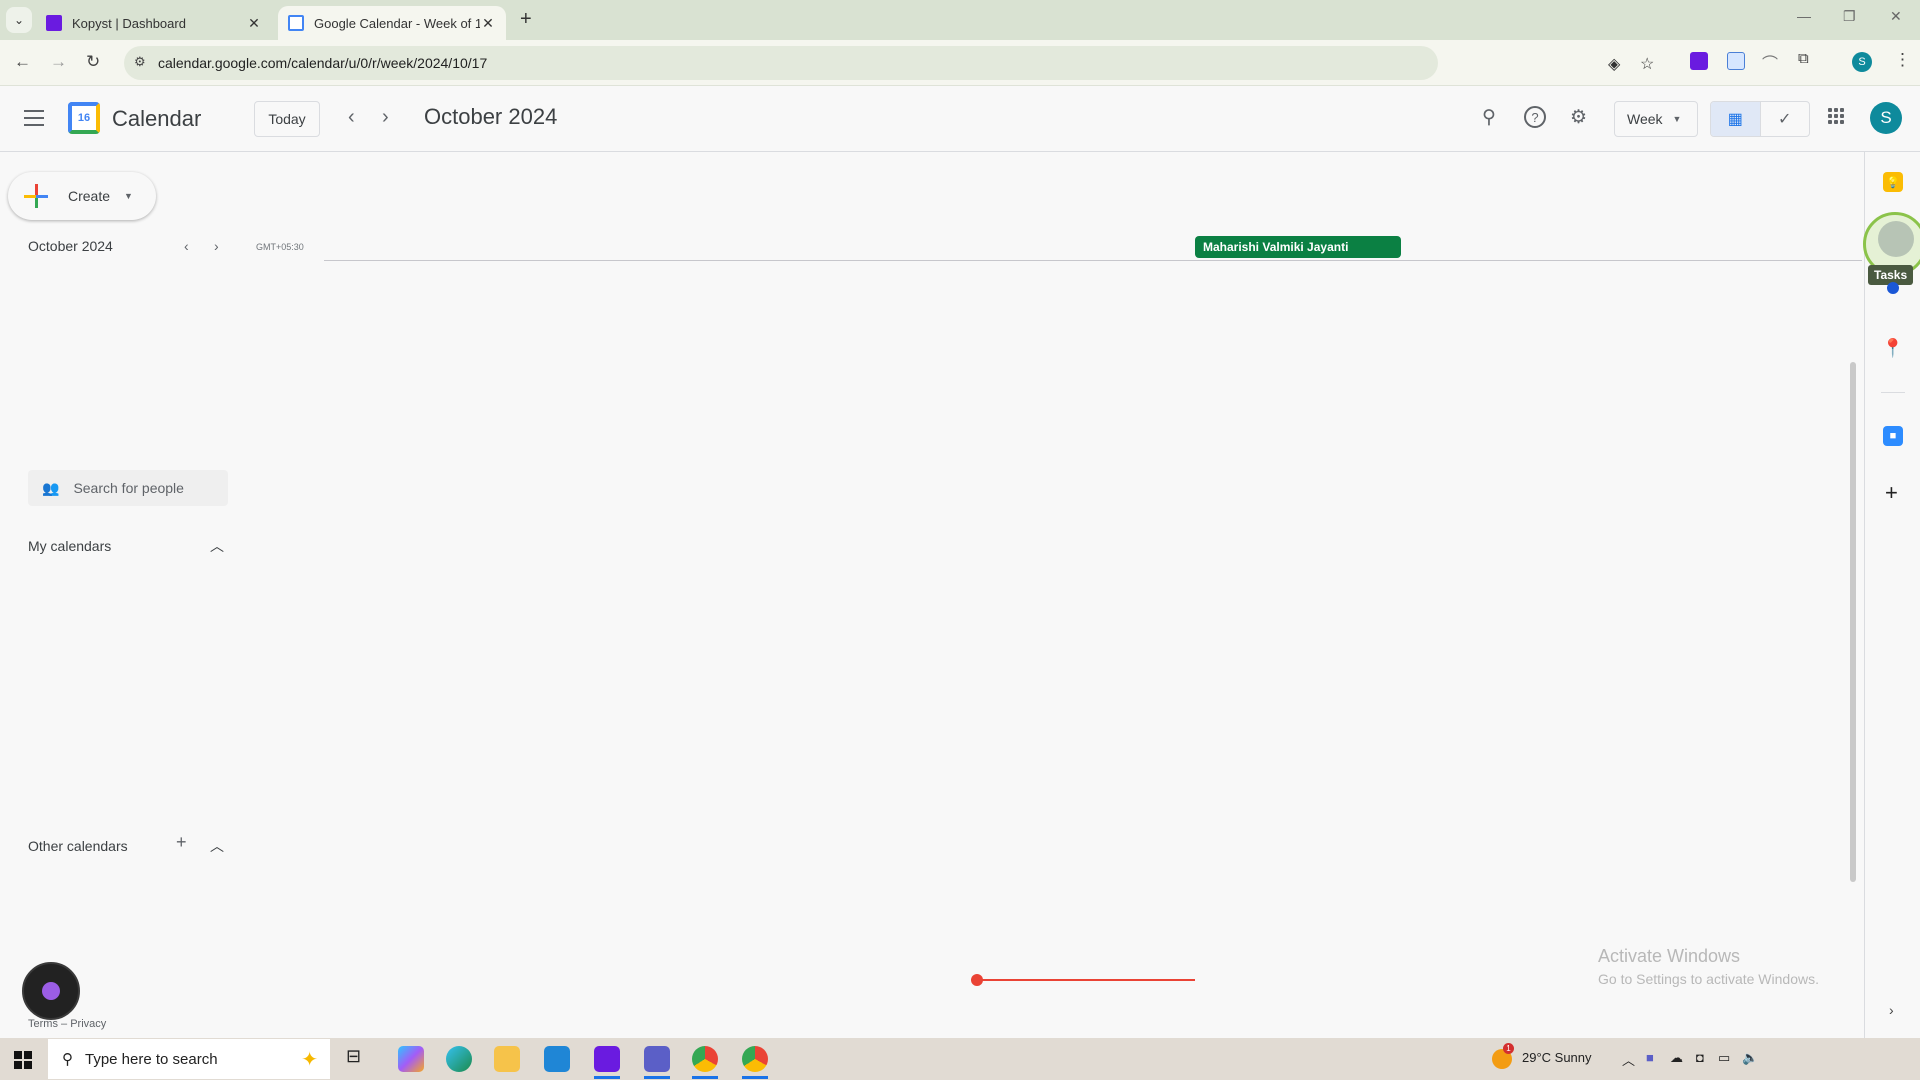 The width and height of the screenshot is (1920, 1080). What do you see at coordinates (1785, 119) in the screenshot?
I see `tasks-view-icon: ✓` at bounding box center [1785, 119].